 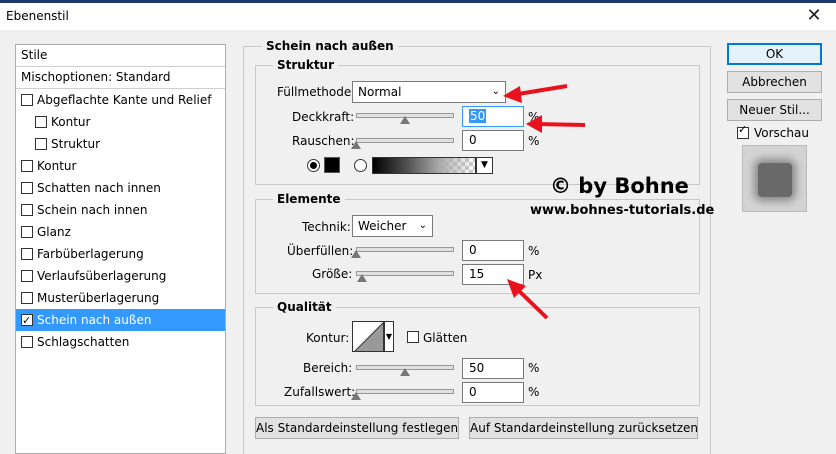 What do you see at coordinates (478, 116) in the screenshot?
I see `opacity-value: 50` at bounding box center [478, 116].